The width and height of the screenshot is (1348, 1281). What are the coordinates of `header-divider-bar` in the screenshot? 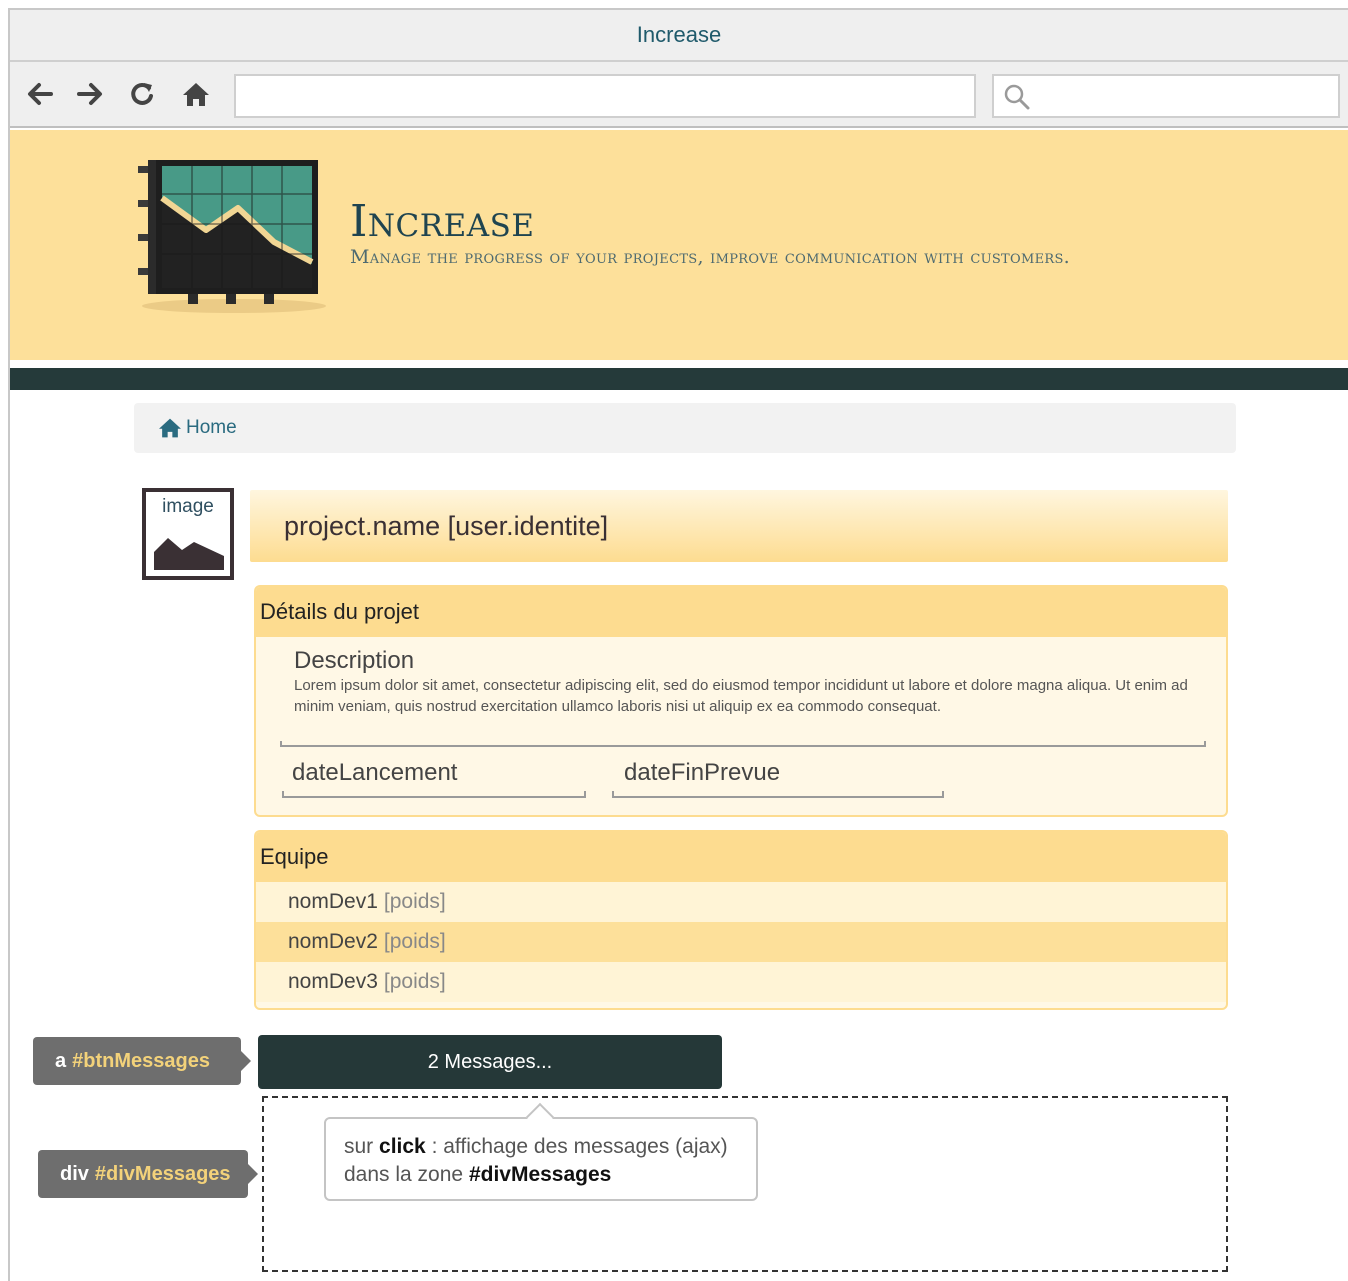 It's located at (679, 379).